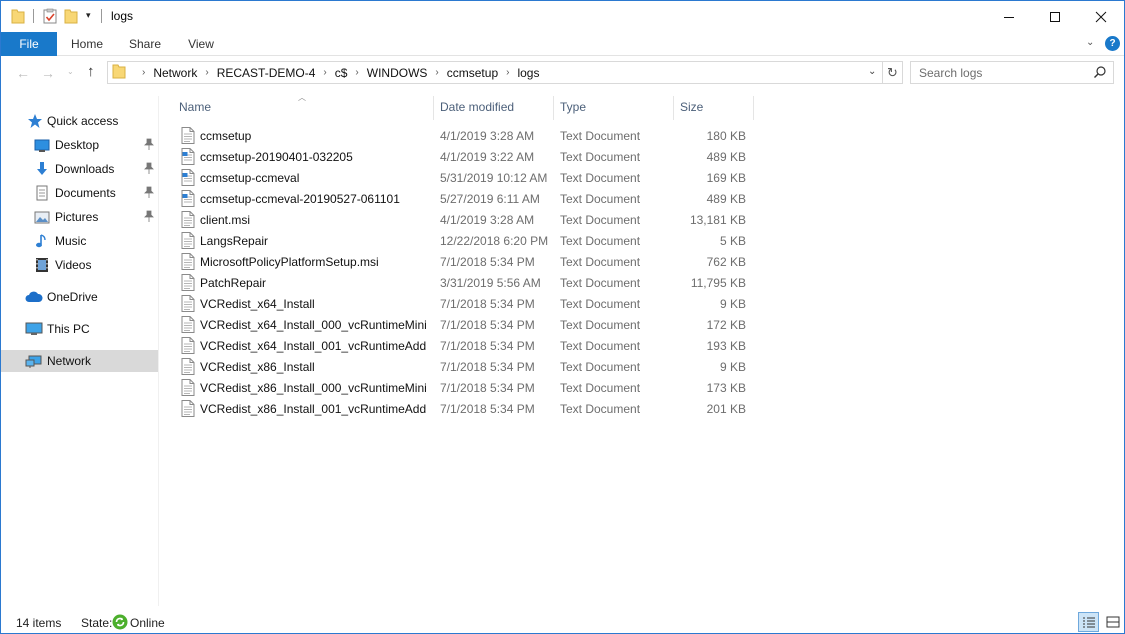  Describe the element at coordinates (1090, 42) in the screenshot. I see `expand-ribbon-icon: ⌄` at that location.